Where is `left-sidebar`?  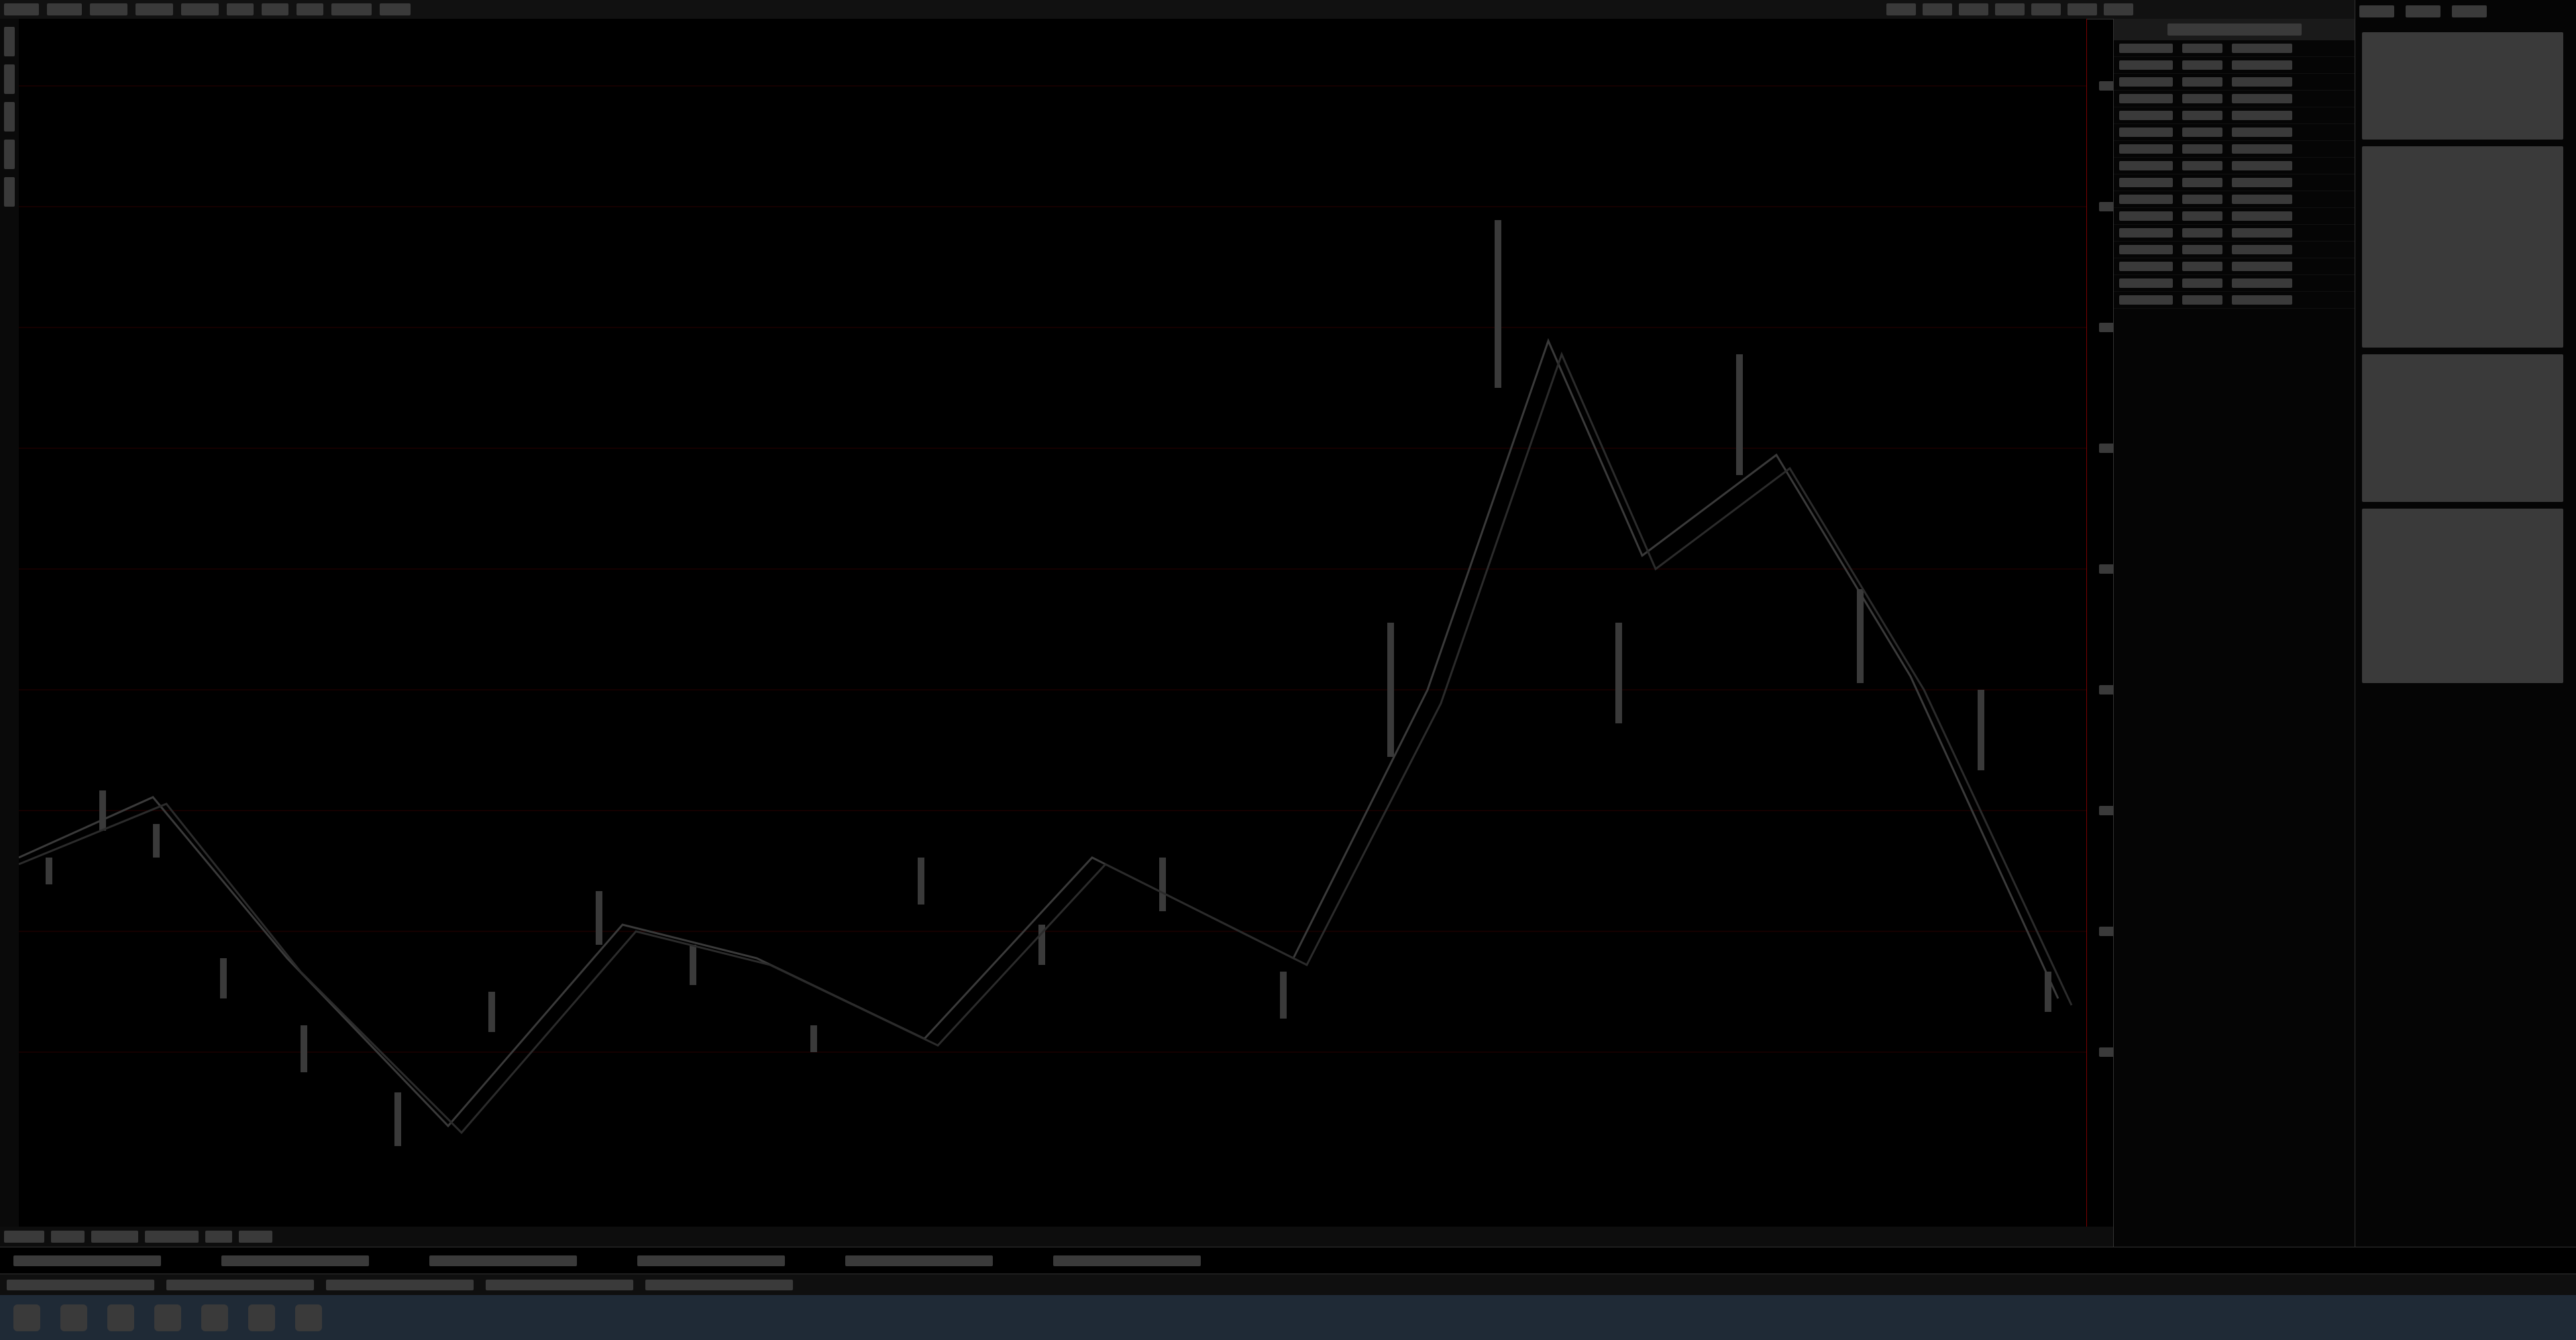 left-sidebar is located at coordinates (9, 629).